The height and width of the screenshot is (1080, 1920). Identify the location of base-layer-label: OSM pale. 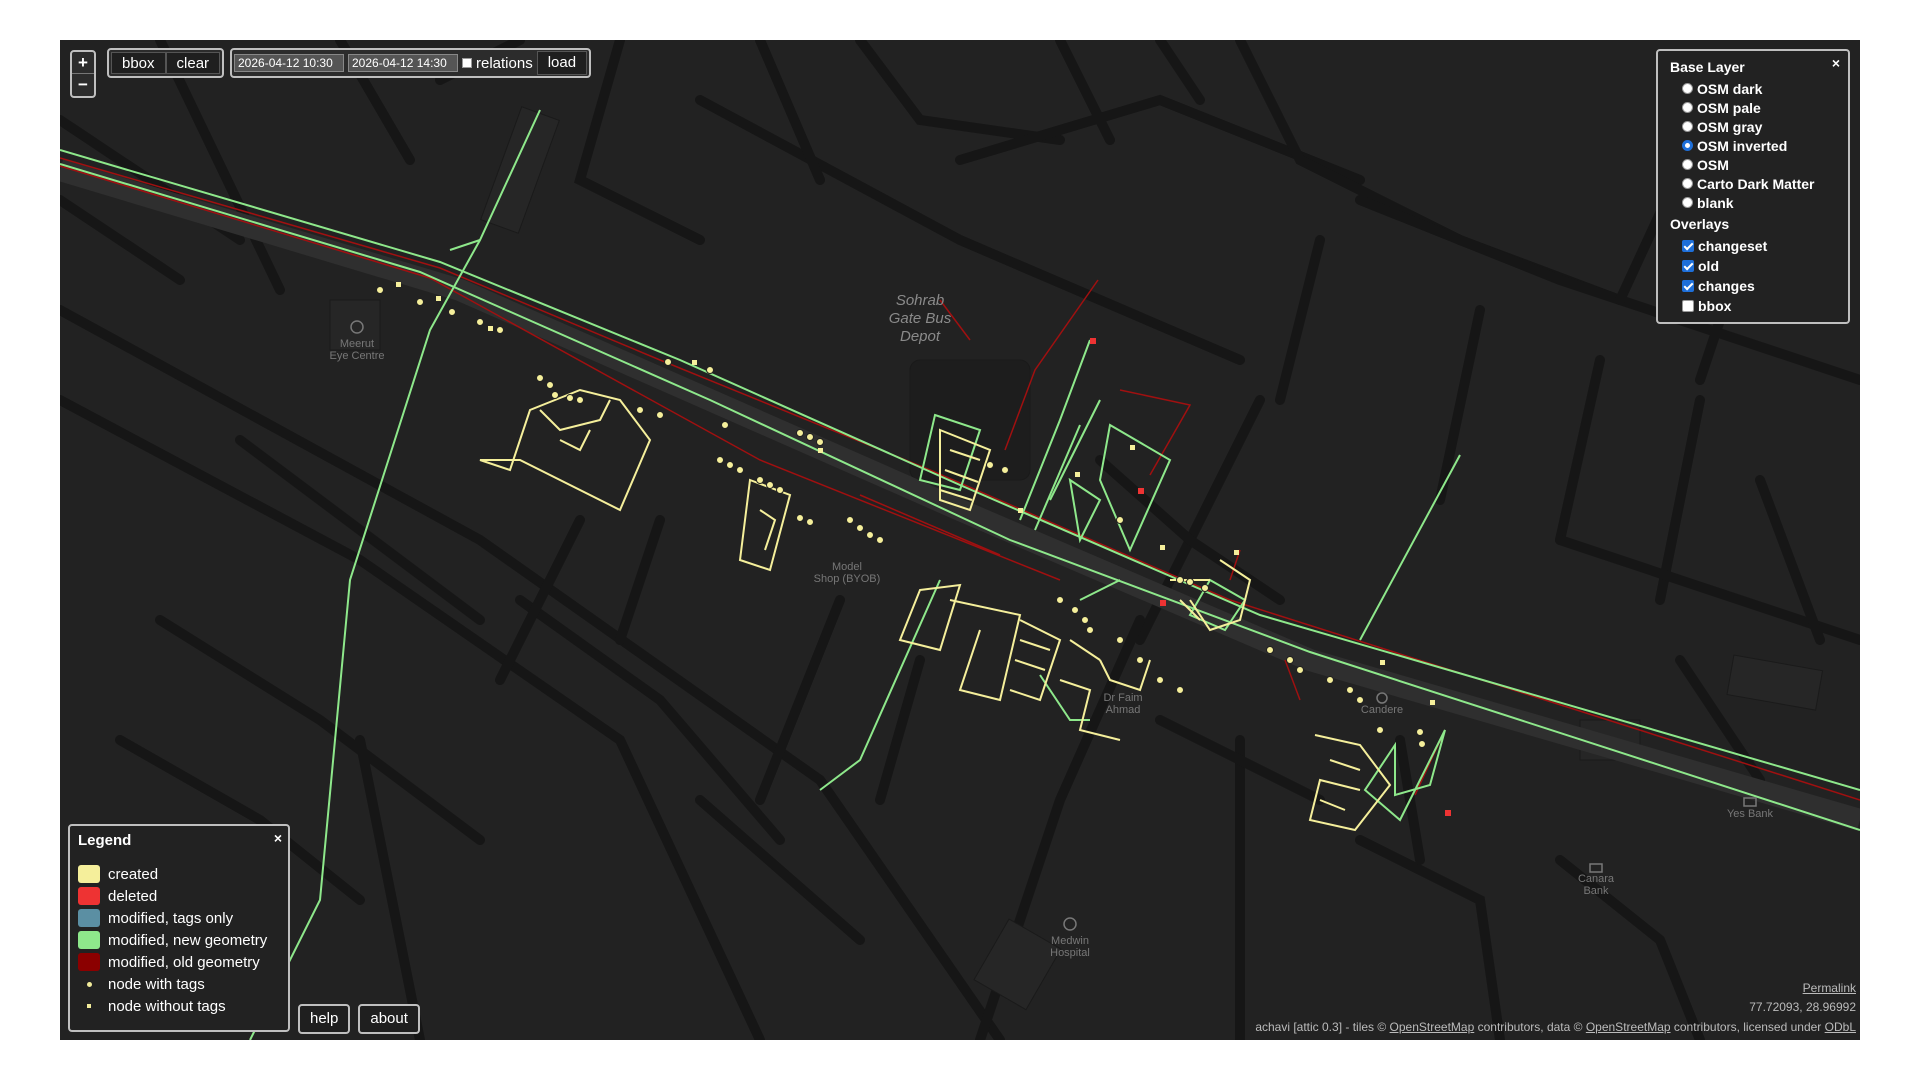
(1729, 107).